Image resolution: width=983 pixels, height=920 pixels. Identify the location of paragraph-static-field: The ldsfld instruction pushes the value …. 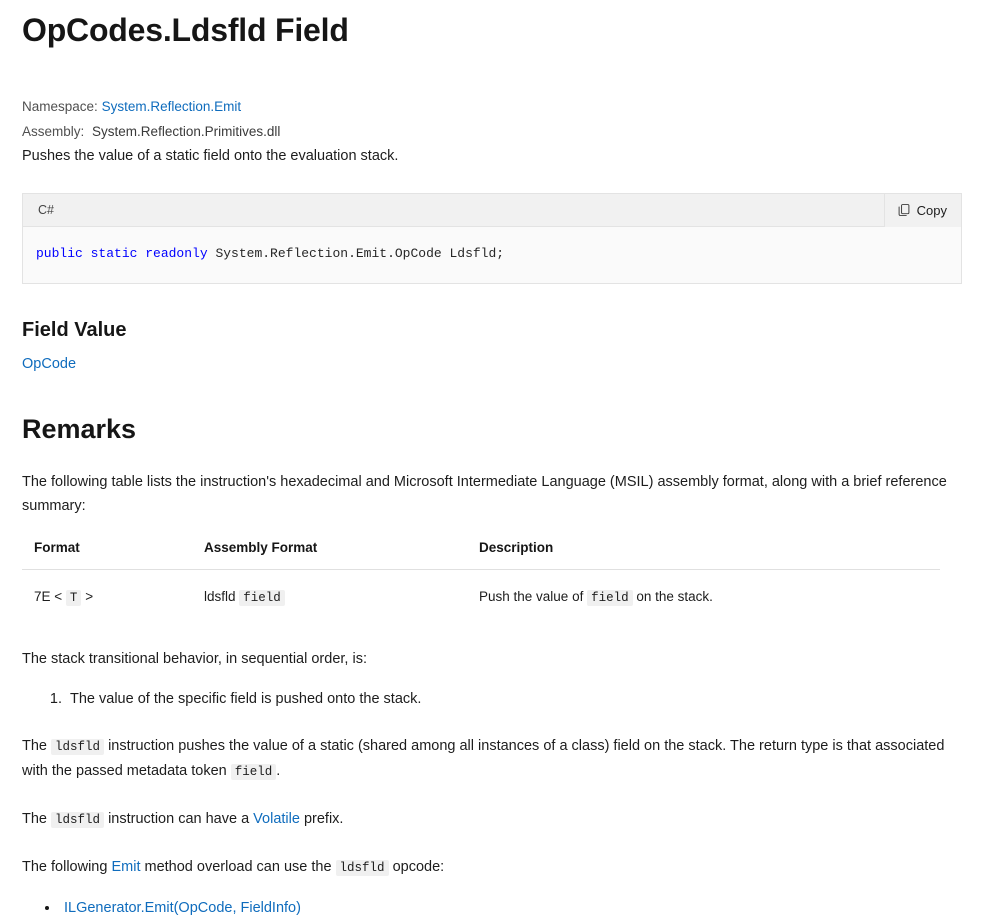
(491, 759).